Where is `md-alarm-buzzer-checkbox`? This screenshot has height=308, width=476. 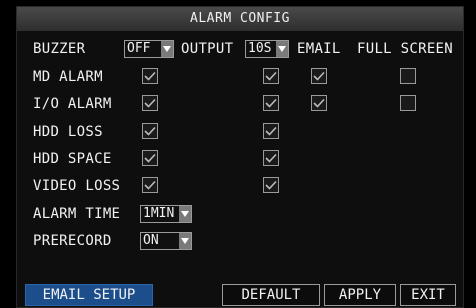
md-alarm-buzzer-checkbox is located at coordinates (150, 76).